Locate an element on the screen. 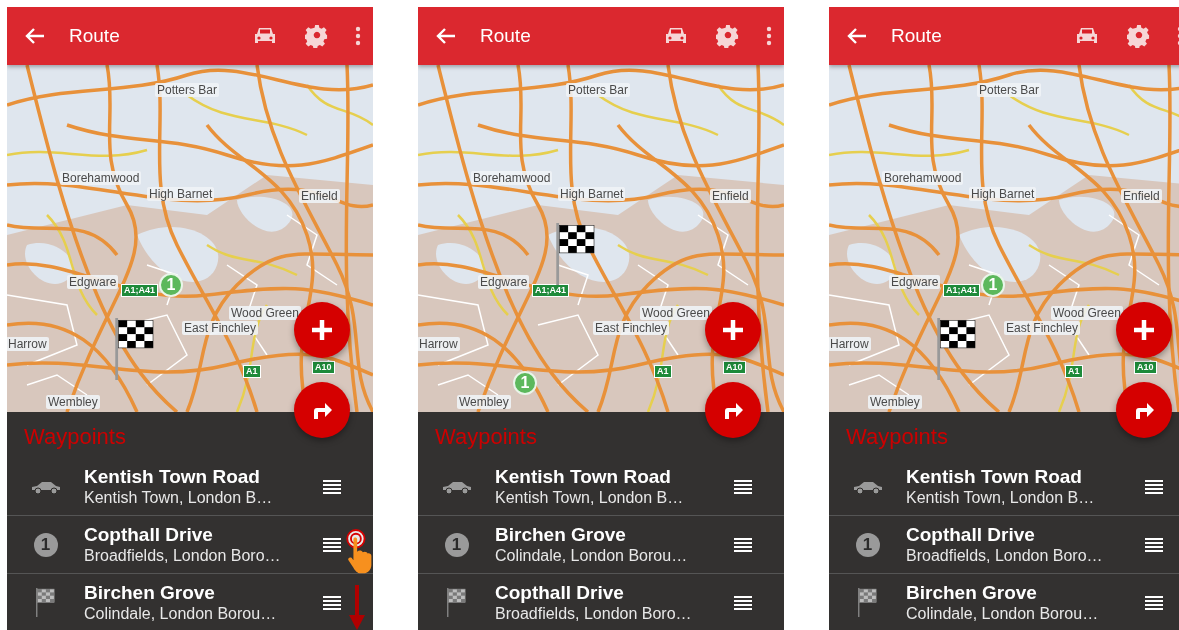  drag-arrow is located at coordinates (357, 607).